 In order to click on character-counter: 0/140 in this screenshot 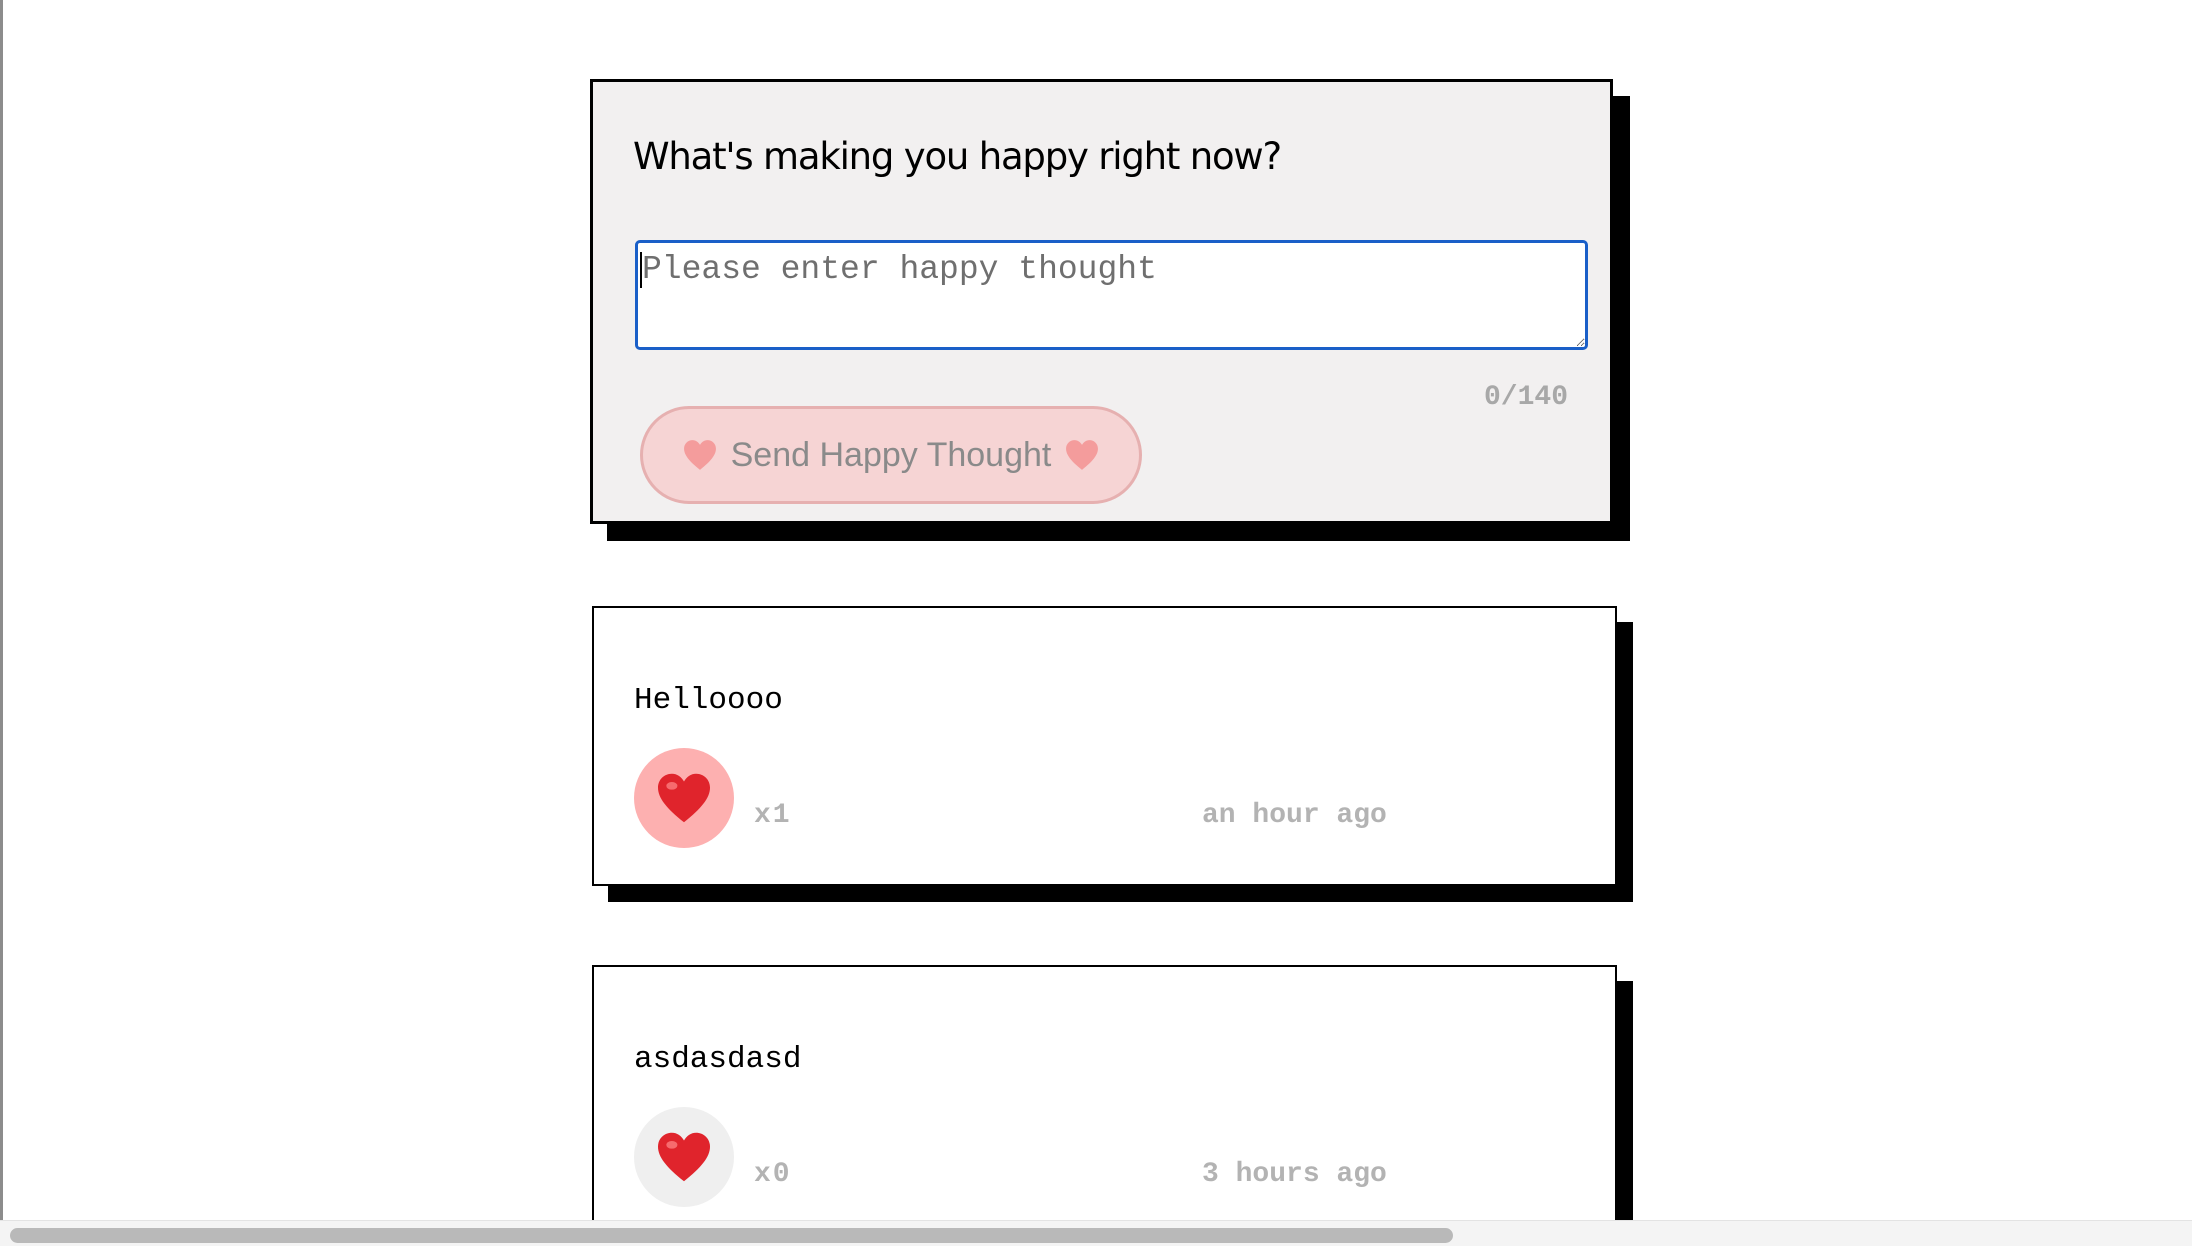, I will do `click(1525, 397)`.